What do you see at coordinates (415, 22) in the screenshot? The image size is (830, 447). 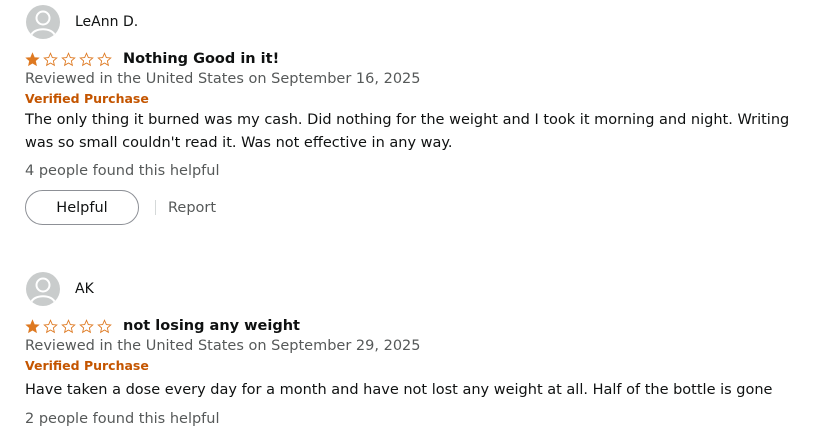 I see `reviewer-profile: LeAnn D.` at bounding box center [415, 22].